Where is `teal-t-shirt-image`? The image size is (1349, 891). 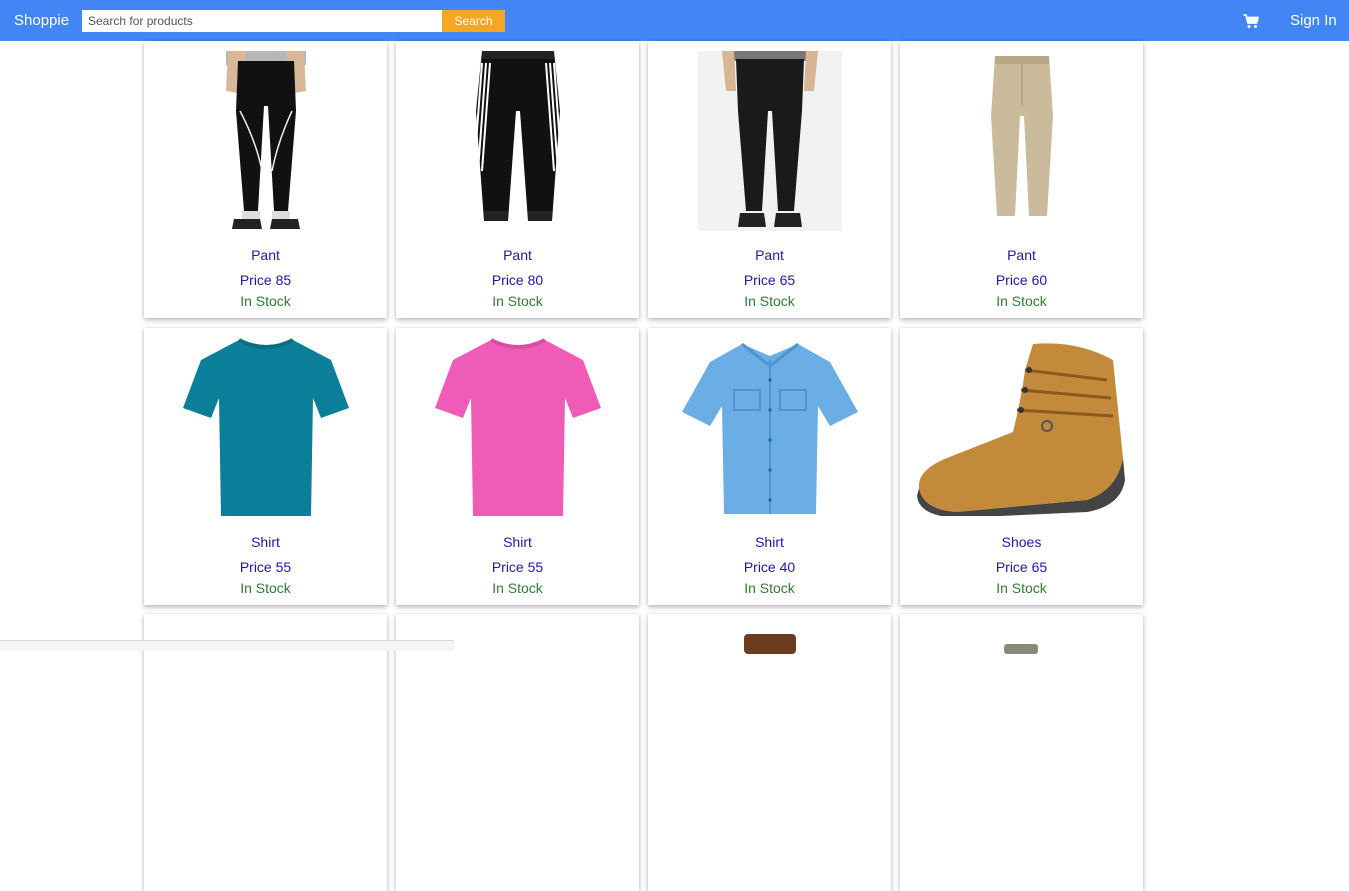
teal-t-shirt-image is located at coordinates (265, 427).